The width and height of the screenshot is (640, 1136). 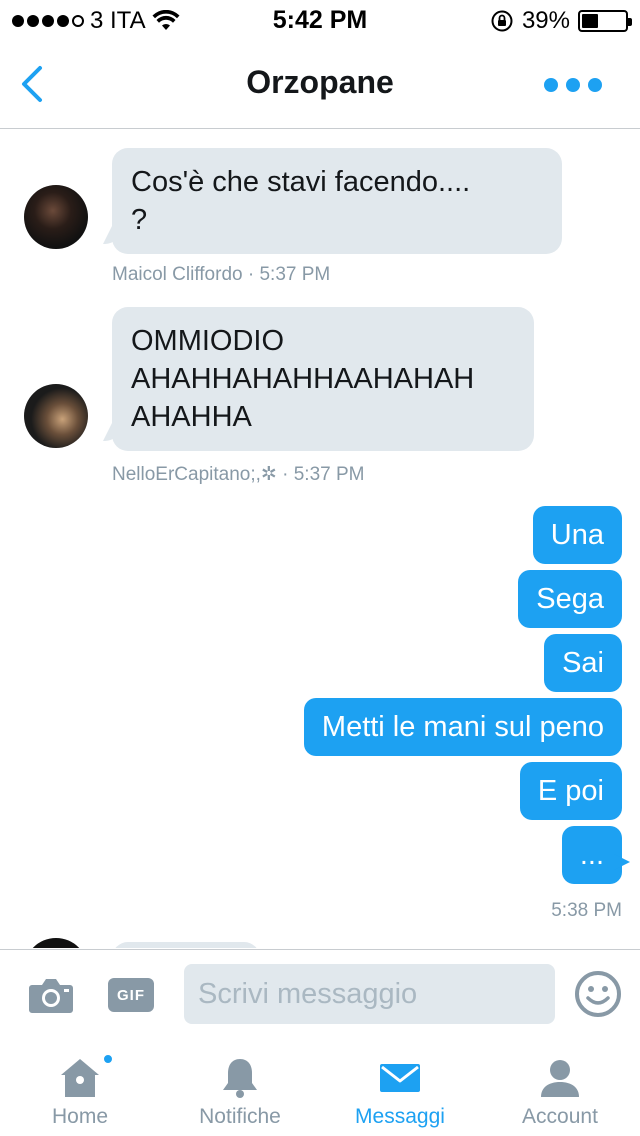 What do you see at coordinates (303, 379) in the screenshot?
I see `message-text-line: AHAHHAHAHHAAHAHAH` at bounding box center [303, 379].